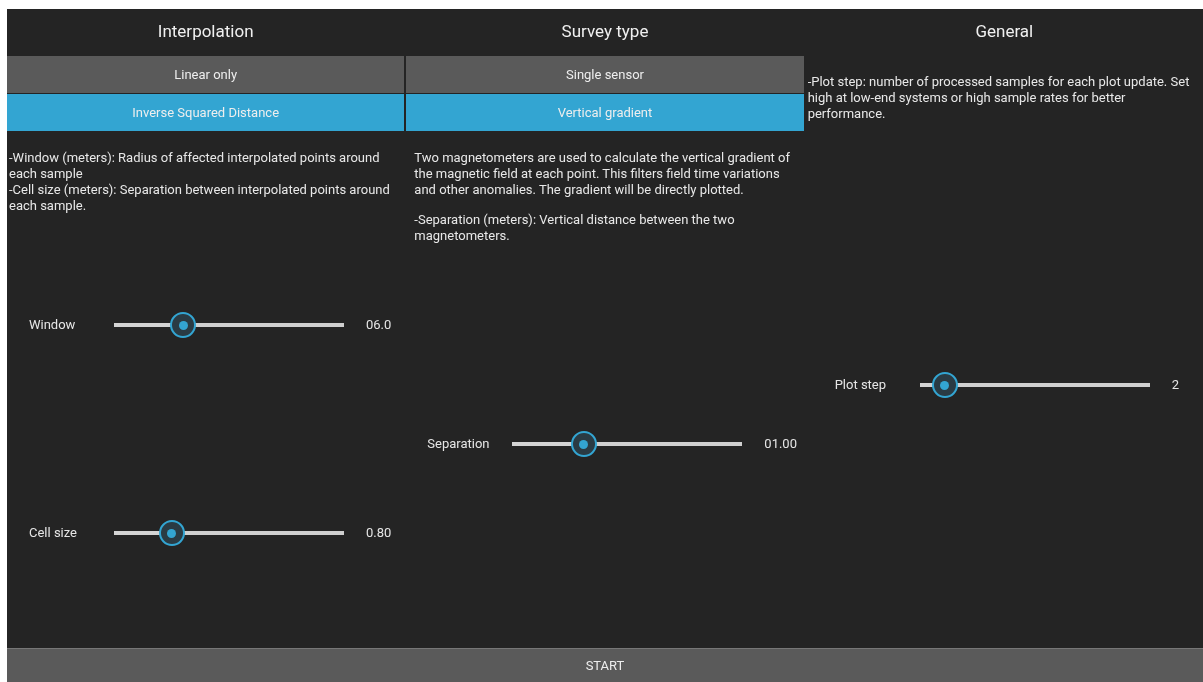 The height and width of the screenshot is (682, 1203). I want to click on option-button: Single sensor, so click(605, 74).